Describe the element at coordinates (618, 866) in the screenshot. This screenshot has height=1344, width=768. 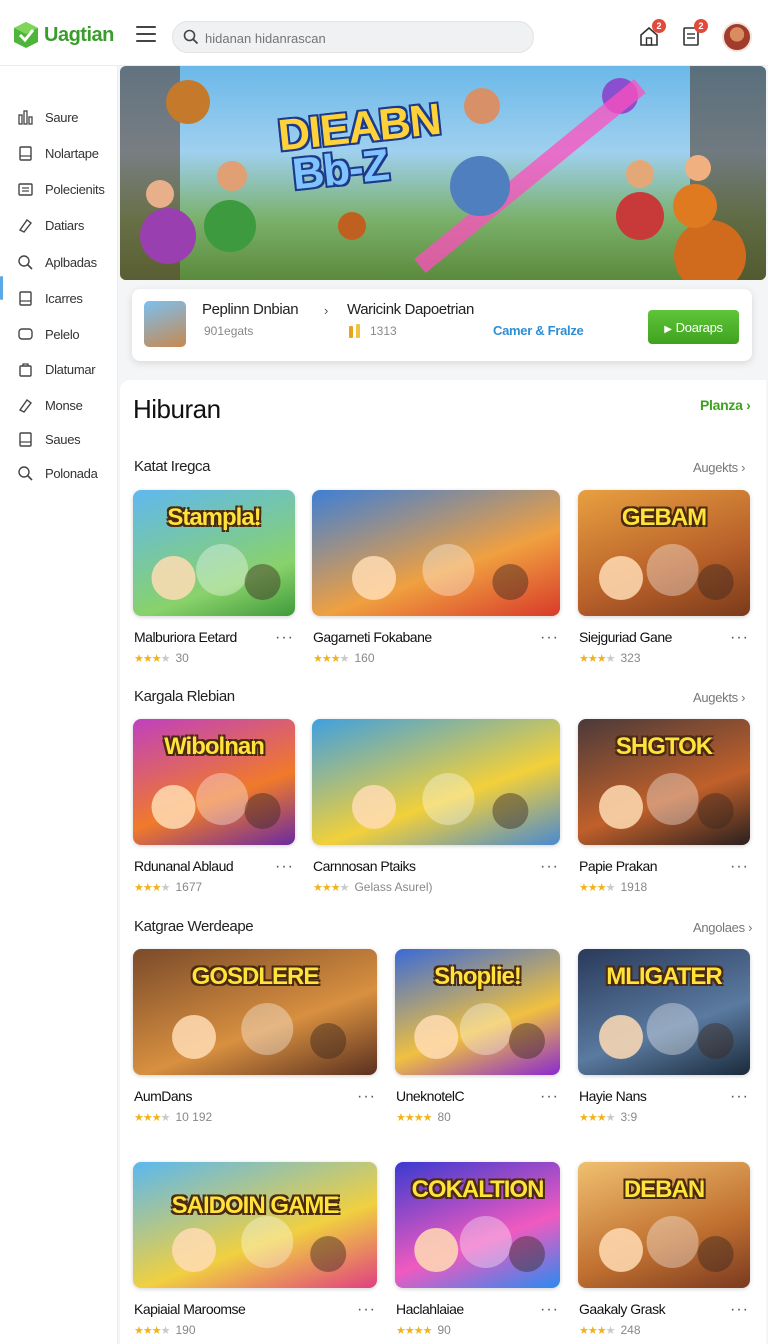
I see `game-title: Papie Prakan` at that location.